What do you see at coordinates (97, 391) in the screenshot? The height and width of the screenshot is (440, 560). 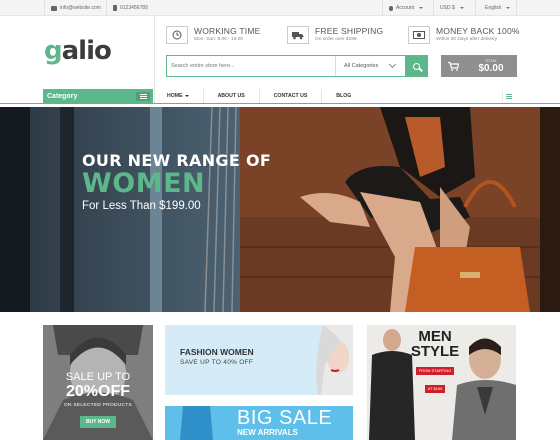 I see `sale-line2: 20%OFF` at bounding box center [97, 391].